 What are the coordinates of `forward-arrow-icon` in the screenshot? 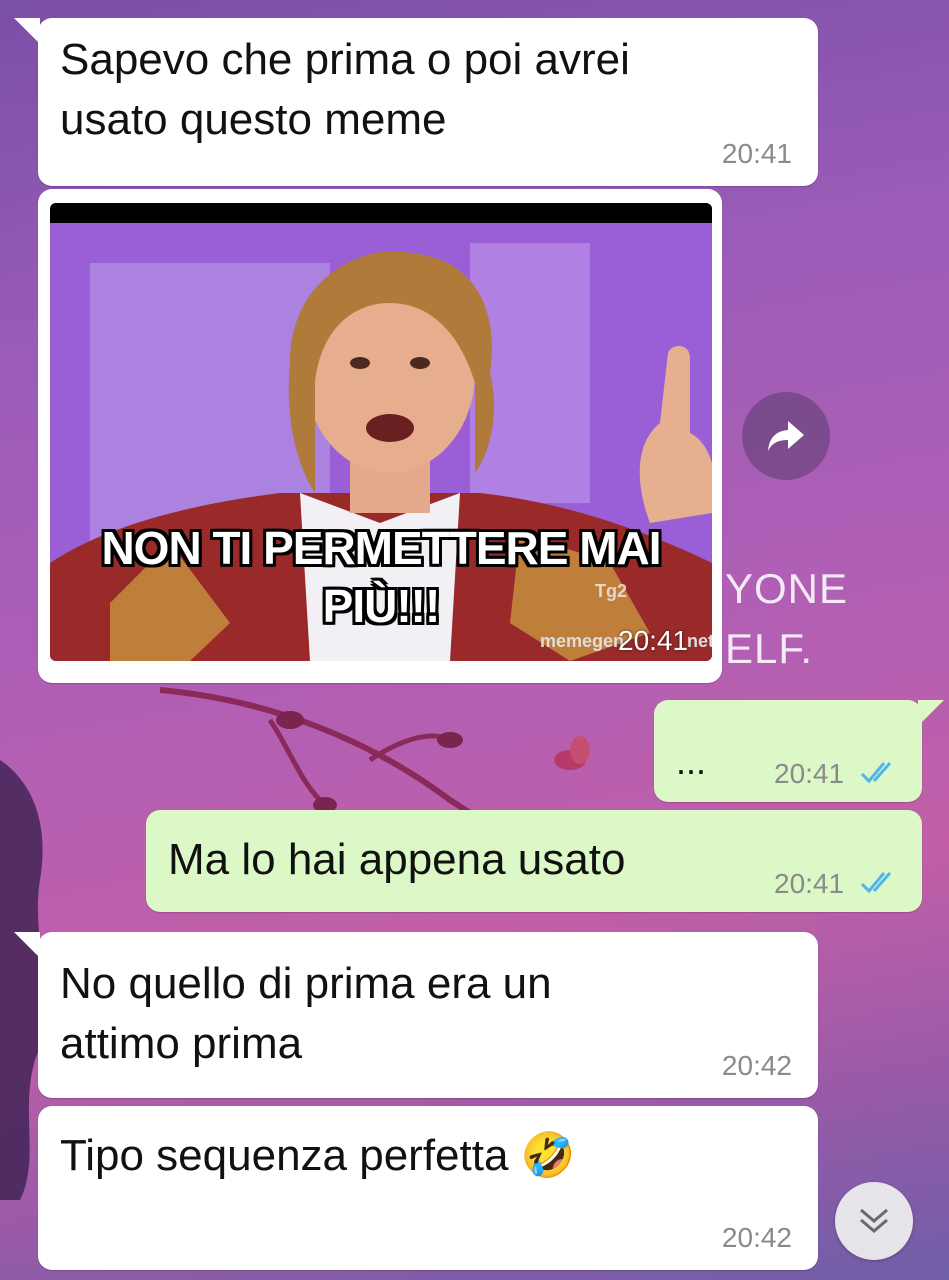 It's located at (786, 436).